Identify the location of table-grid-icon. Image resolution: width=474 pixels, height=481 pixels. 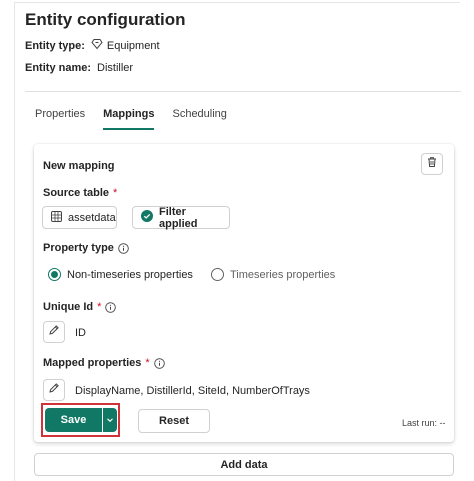
(56, 217).